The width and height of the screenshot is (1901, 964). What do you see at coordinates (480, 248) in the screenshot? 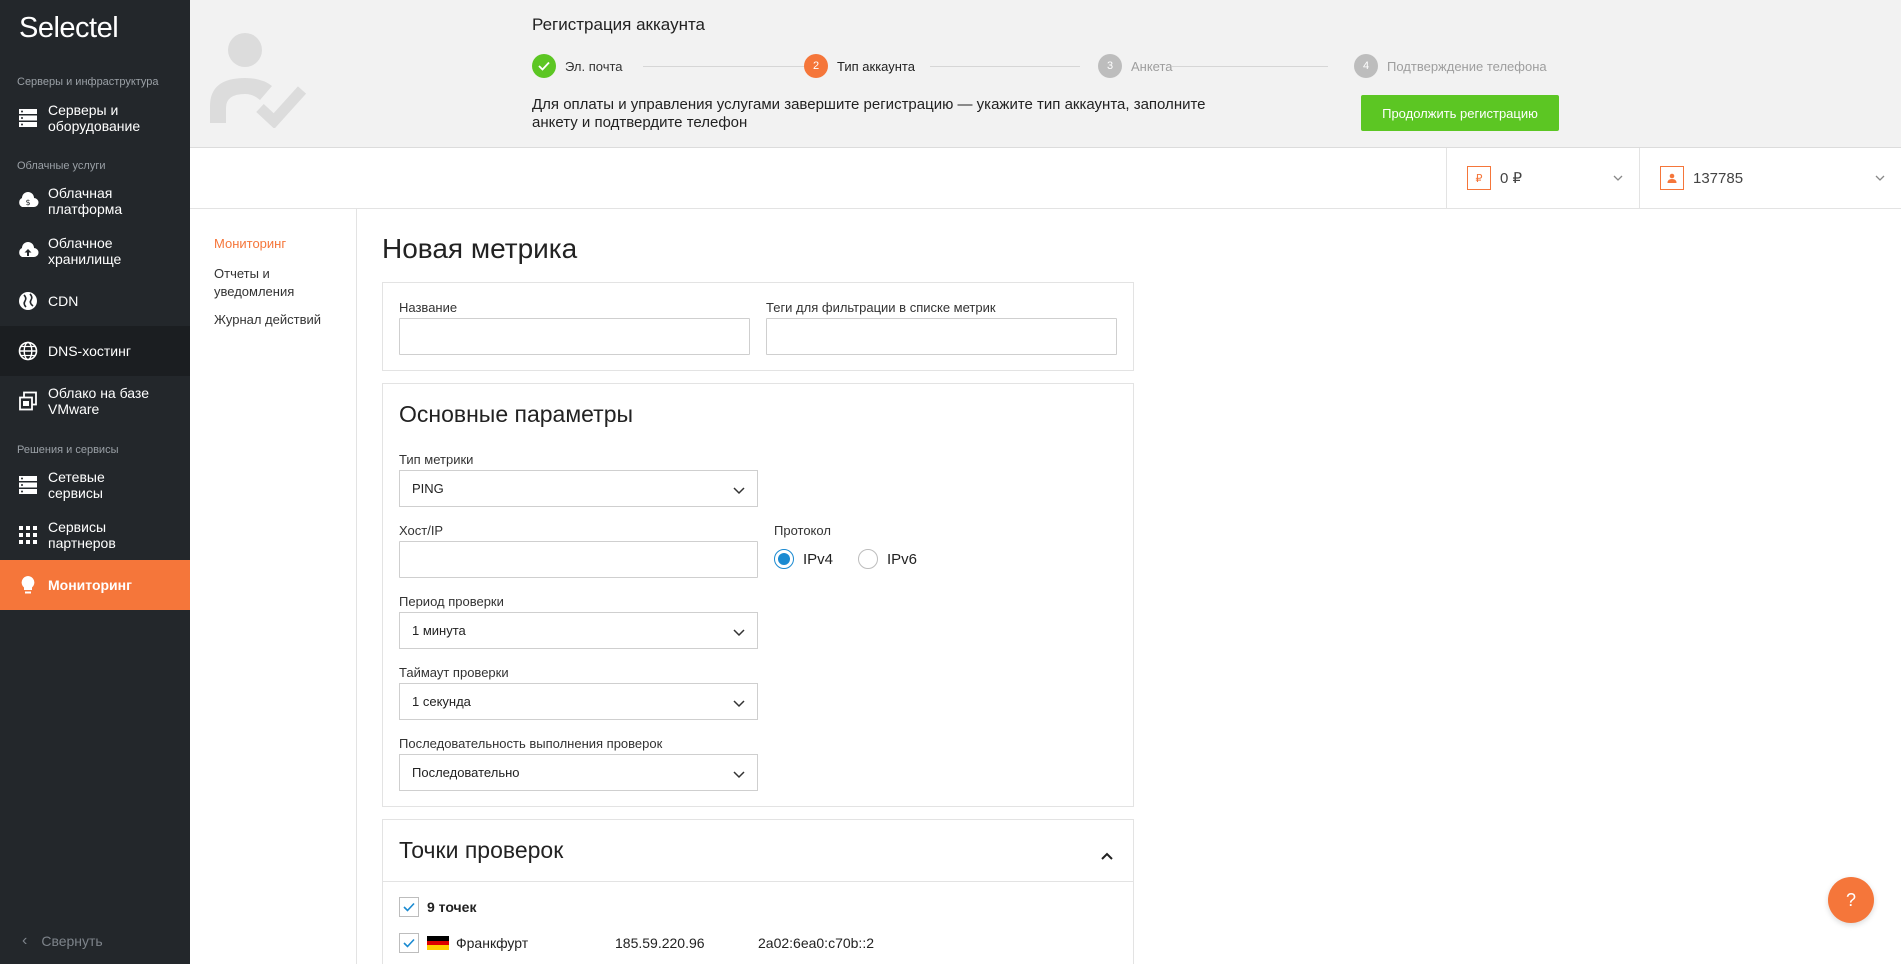
I see `page-title: Новая метрика` at bounding box center [480, 248].